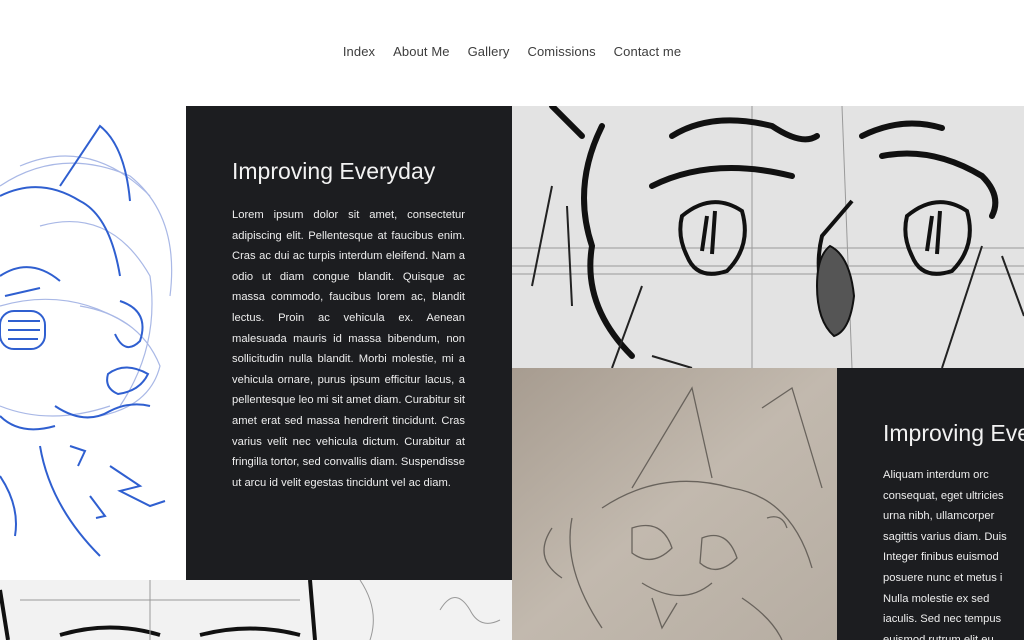 This screenshot has height=640, width=1024. I want to click on nav-item-gallery: Gallery, so click(489, 51).